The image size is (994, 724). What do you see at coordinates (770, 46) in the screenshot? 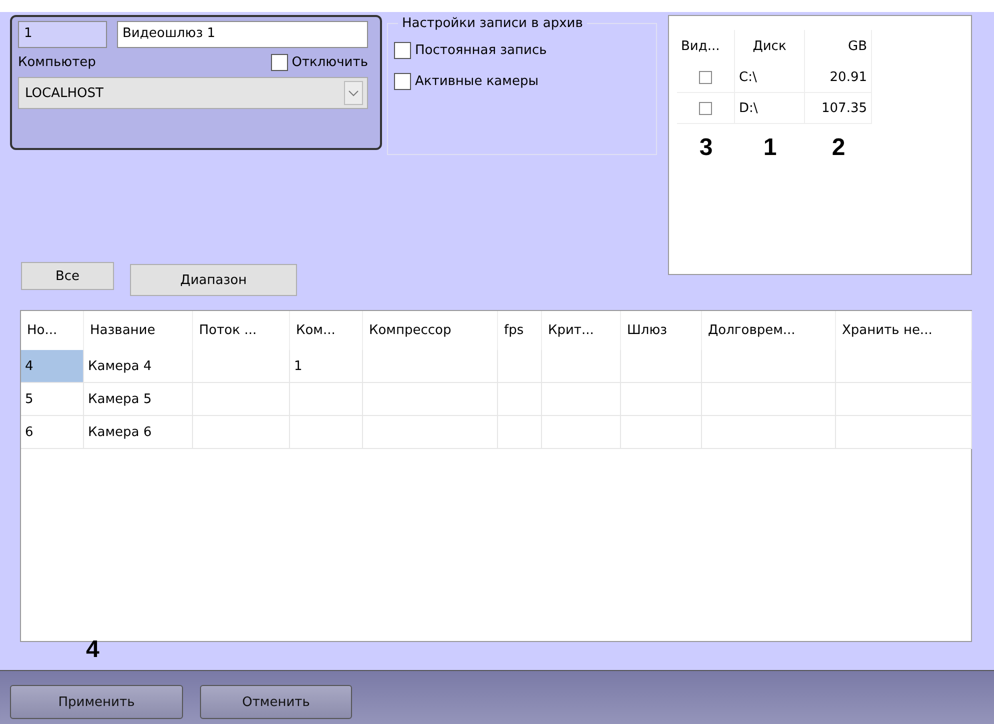
I see `column-header: Диск` at bounding box center [770, 46].